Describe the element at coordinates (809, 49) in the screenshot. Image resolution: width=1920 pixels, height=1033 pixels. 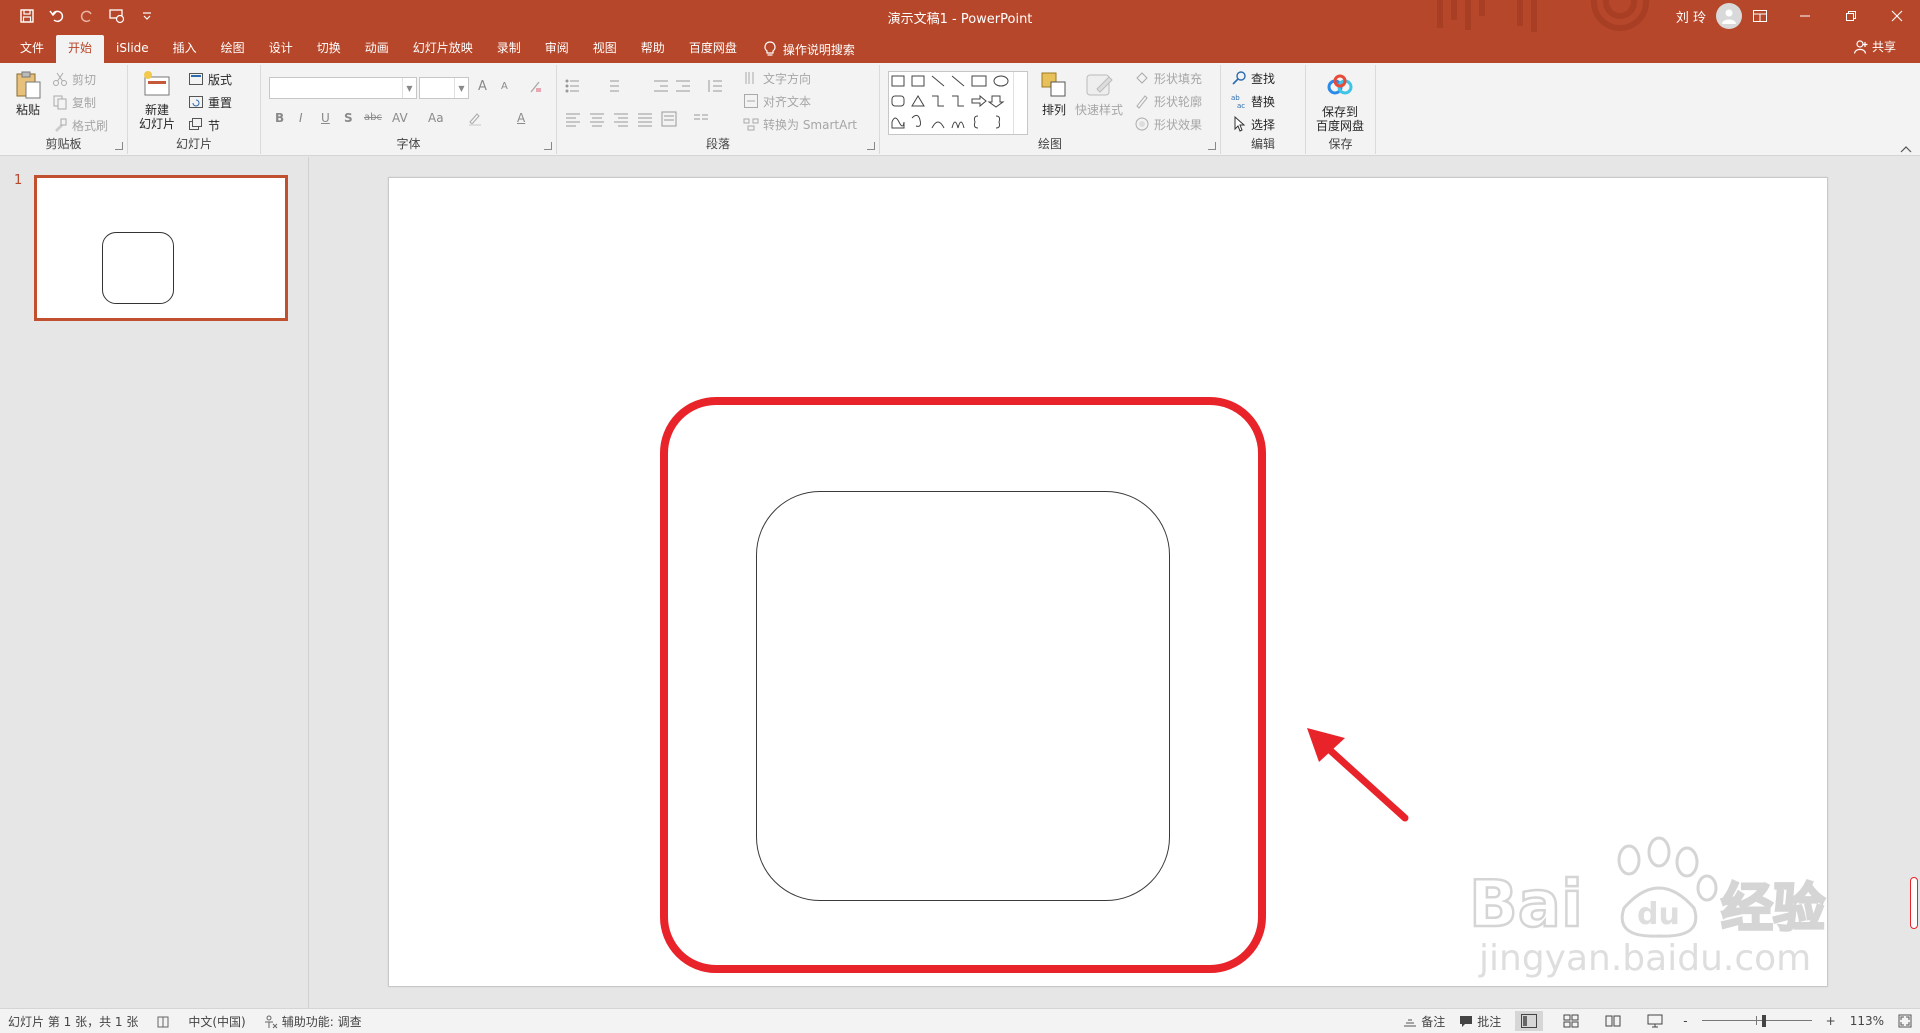
I see `tell-me-search: 操作说明搜索` at that location.